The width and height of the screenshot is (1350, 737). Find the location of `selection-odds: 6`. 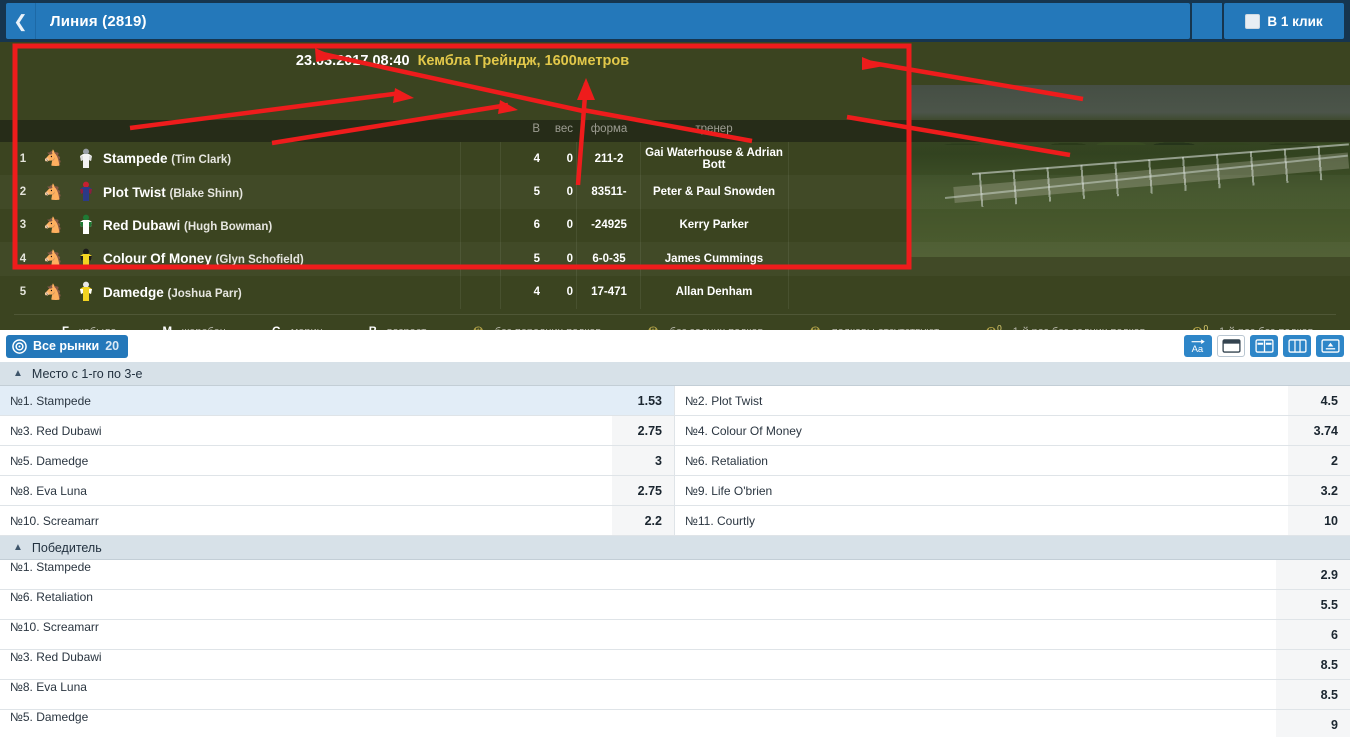

selection-odds: 6 is located at coordinates (1313, 634).